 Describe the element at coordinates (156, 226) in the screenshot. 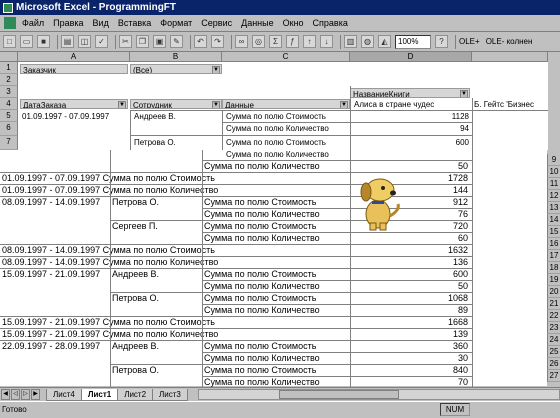

I see `row-item-employee: Сергеев П.` at that location.